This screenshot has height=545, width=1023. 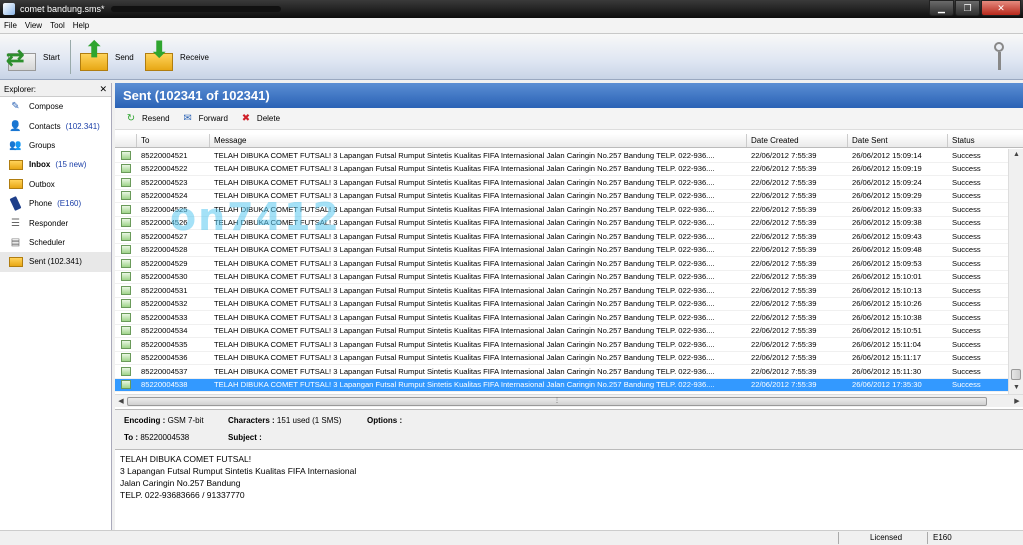 I want to click on minimize-icon: ▁, so click(x=941, y=8).